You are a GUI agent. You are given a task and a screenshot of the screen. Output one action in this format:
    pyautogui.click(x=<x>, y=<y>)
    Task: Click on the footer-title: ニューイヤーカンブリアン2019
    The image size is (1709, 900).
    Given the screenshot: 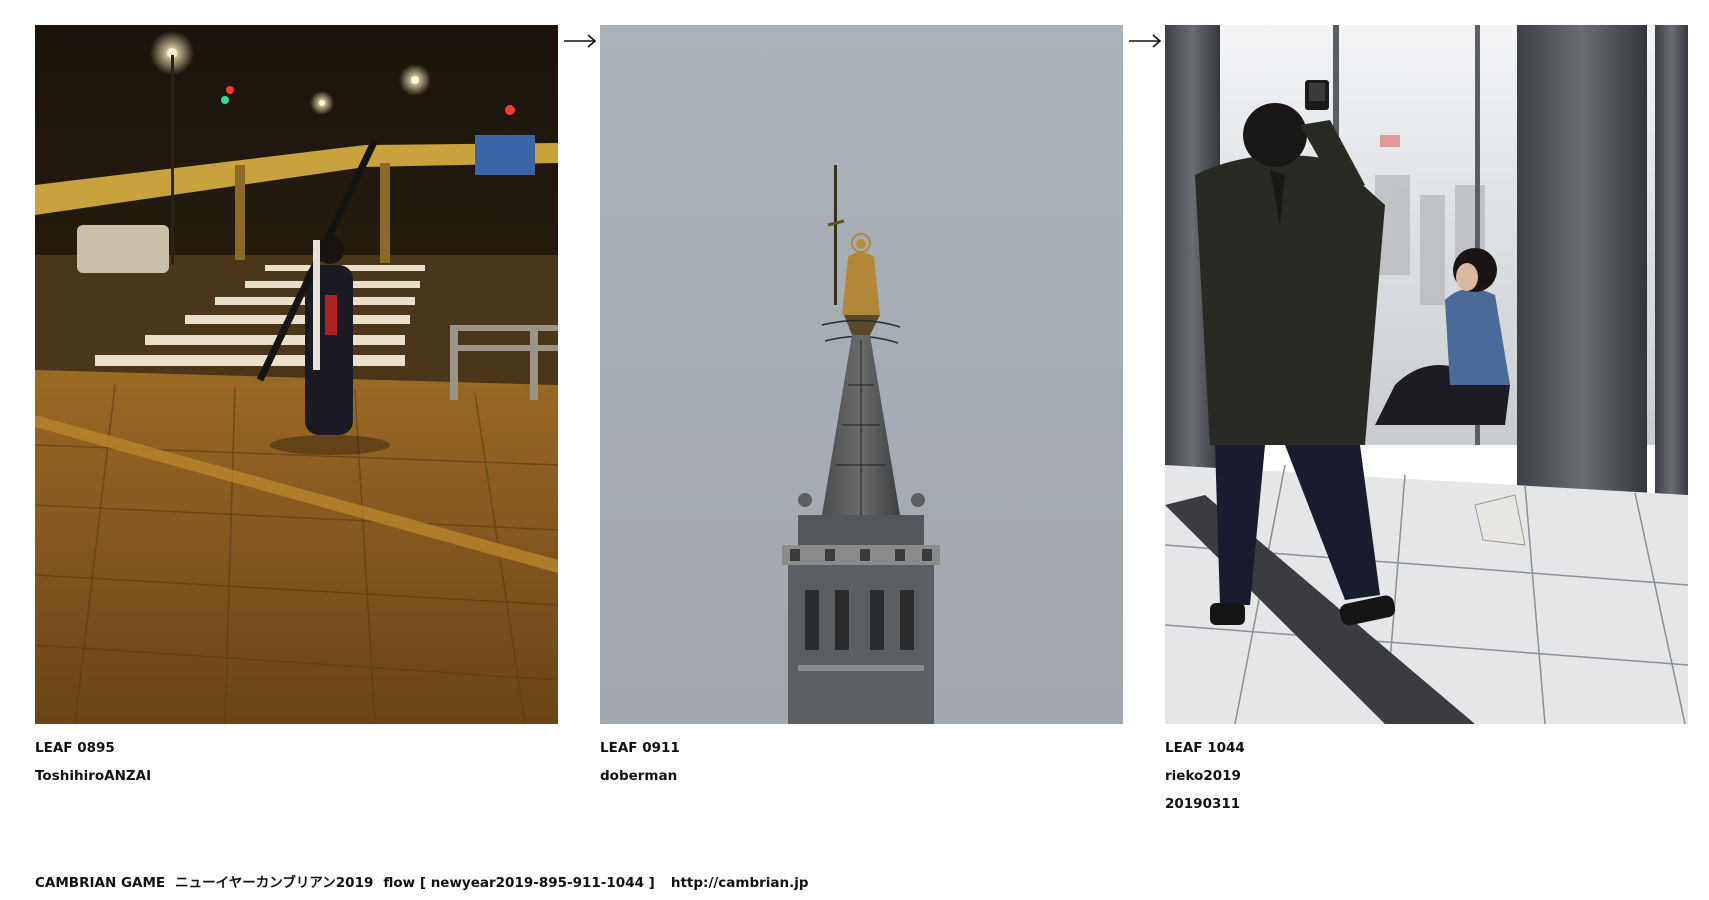 What is the action you would take?
    pyautogui.click(x=274, y=883)
    